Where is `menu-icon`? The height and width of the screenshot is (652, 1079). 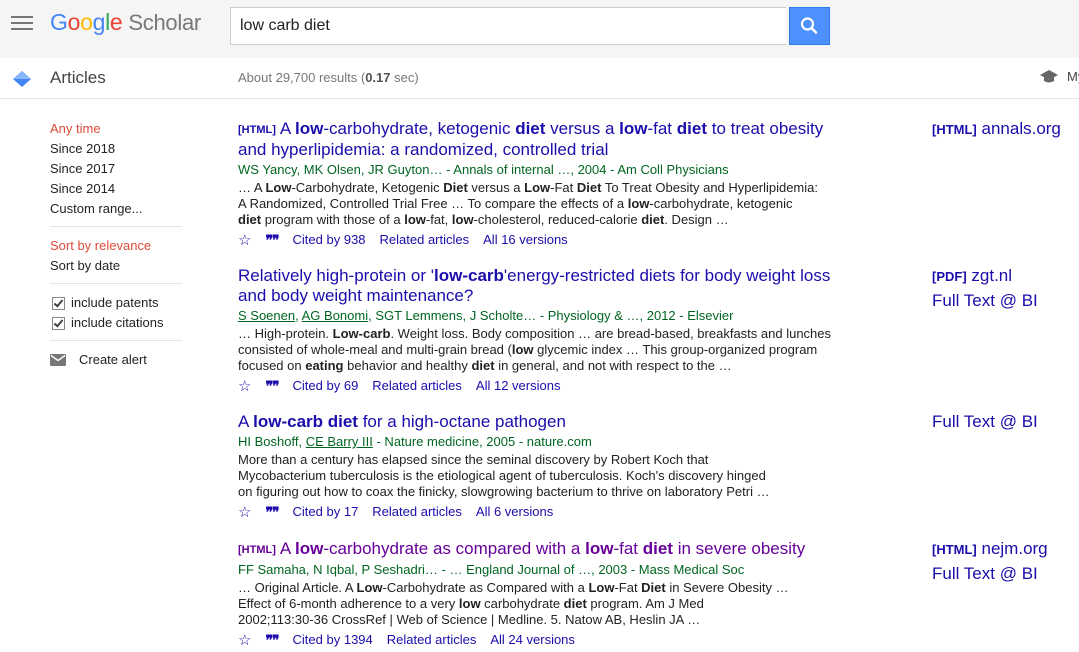 menu-icon is located at coordinates (22, 25).